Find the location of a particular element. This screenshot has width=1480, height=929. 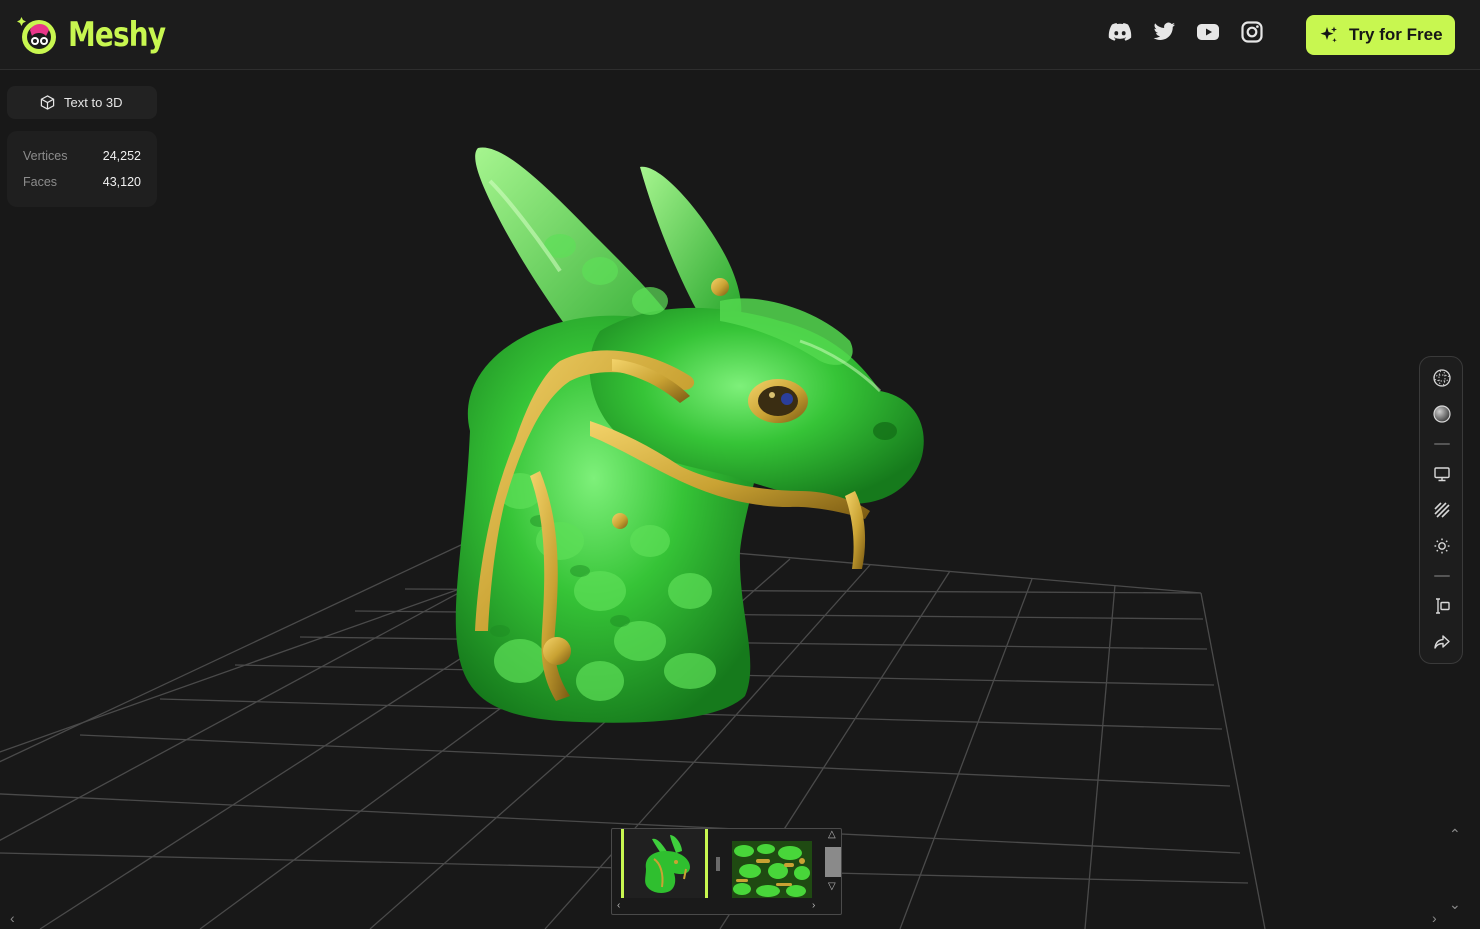

cube-icon is located at coordinates (47, 102).